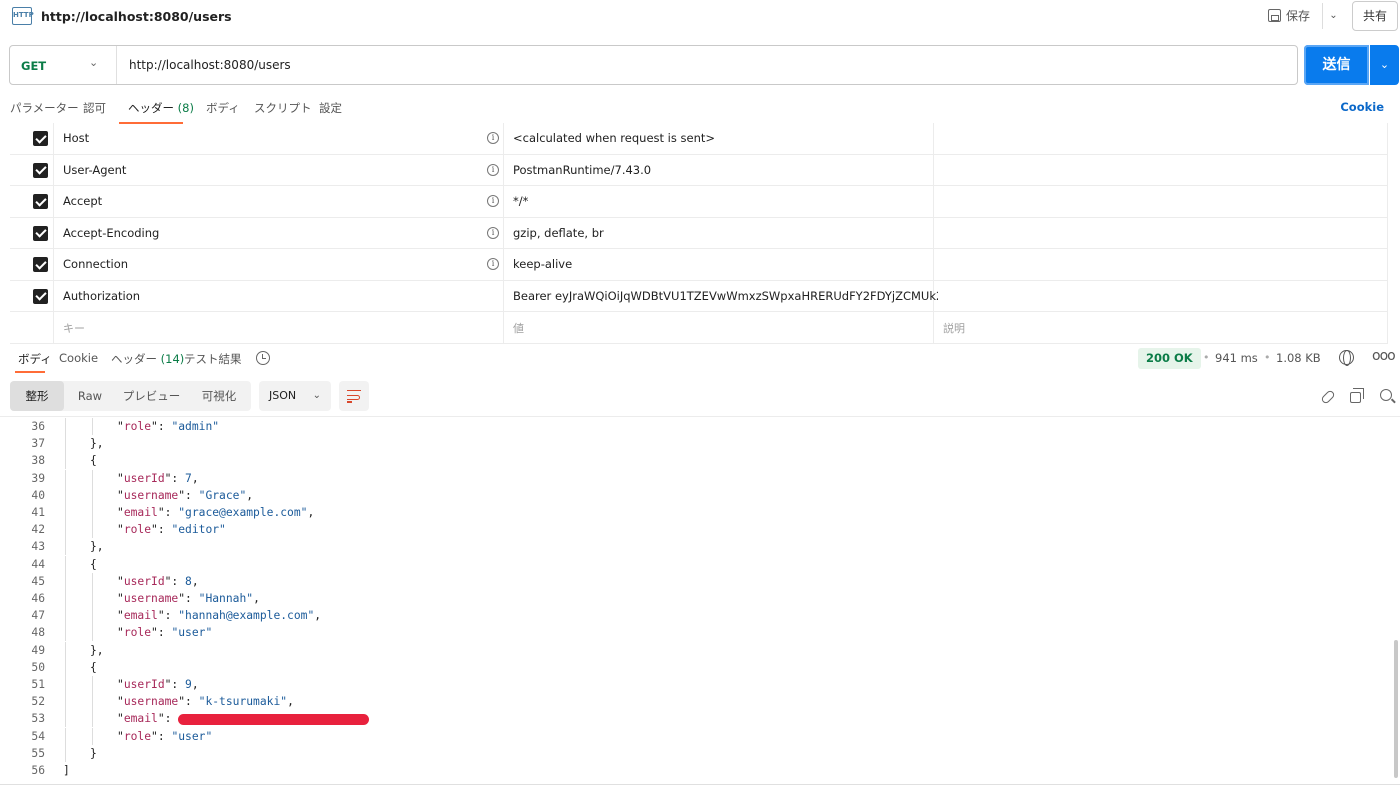 The width and height of the screenshot is (1400, 788). I want to click on code-line: 52 "username": "k-tsurumaki",, so click(700, 702).